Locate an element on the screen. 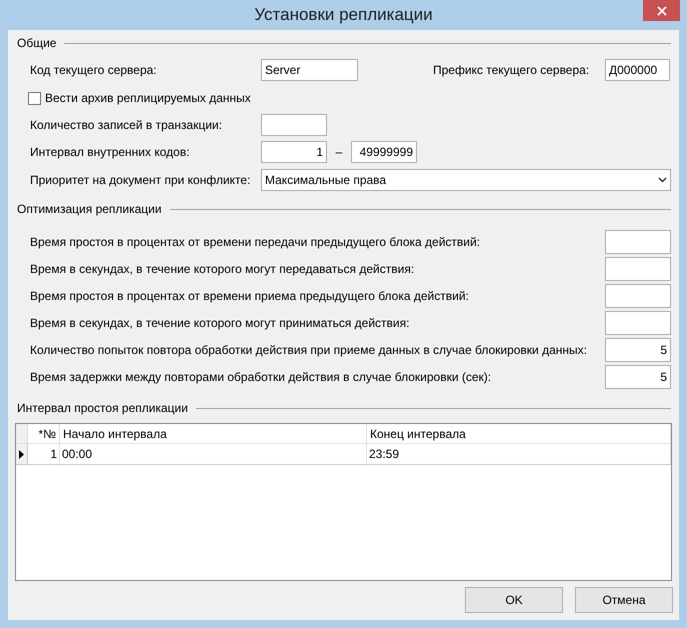  input-field: 1 is located at coordinates (294, 152).